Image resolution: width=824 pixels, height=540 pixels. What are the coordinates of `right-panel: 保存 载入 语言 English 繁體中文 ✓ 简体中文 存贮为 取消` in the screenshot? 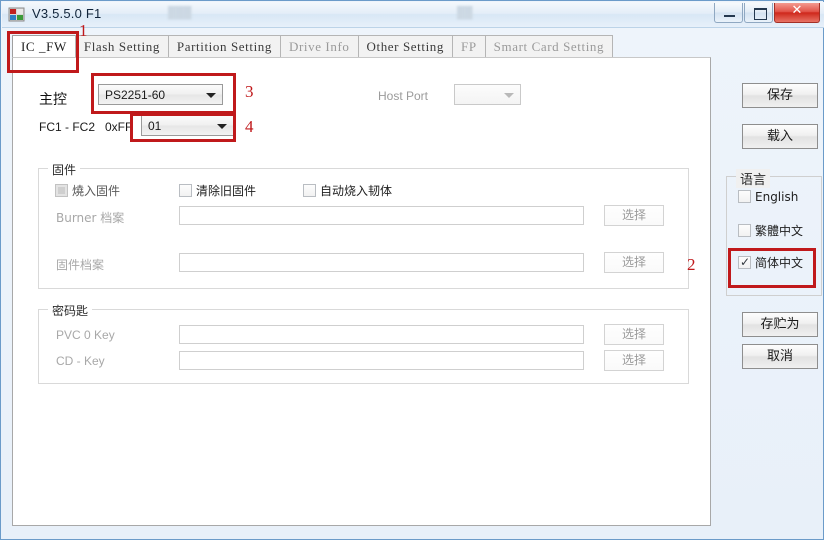 It's located at (770, 281).